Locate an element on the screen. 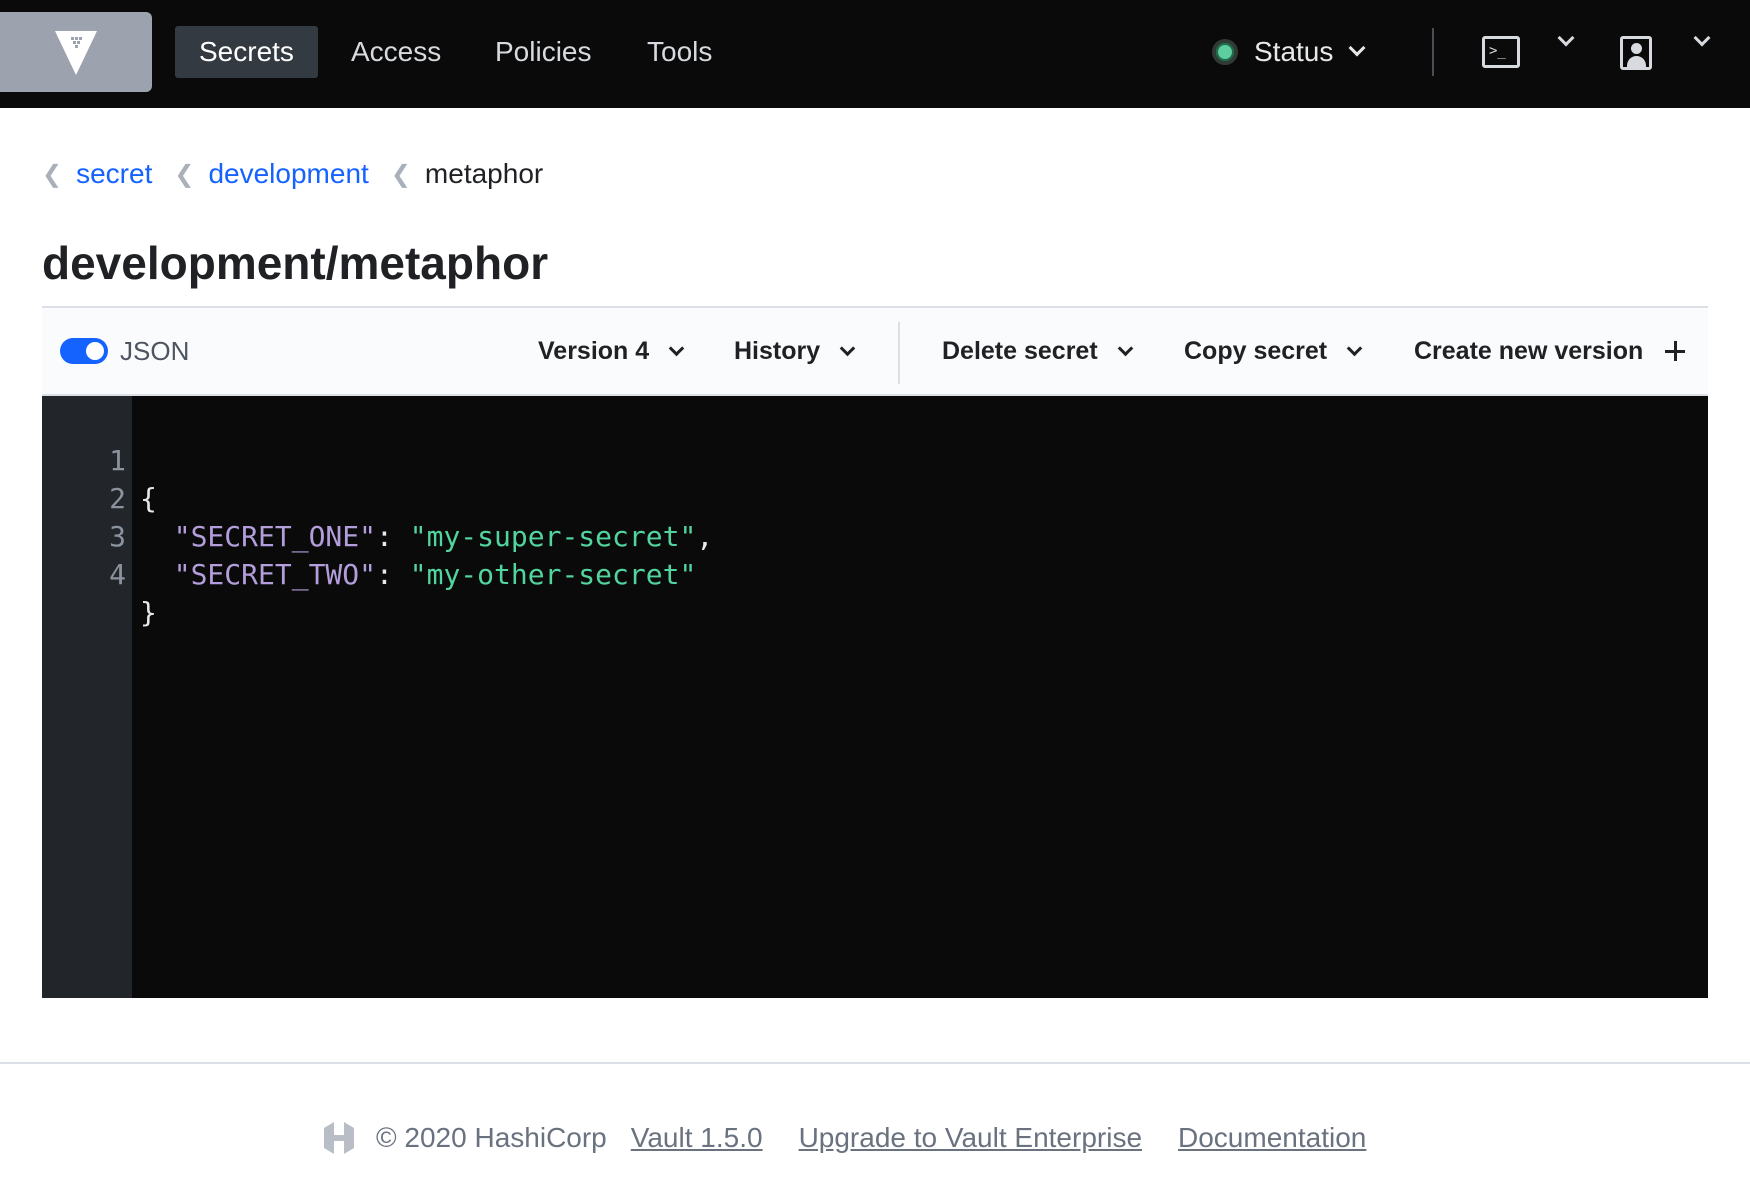 The width and height of the screenshot is (1750, 1204). delete-secret-dropdown: Delete secret is located at coordinates (1037, 351).